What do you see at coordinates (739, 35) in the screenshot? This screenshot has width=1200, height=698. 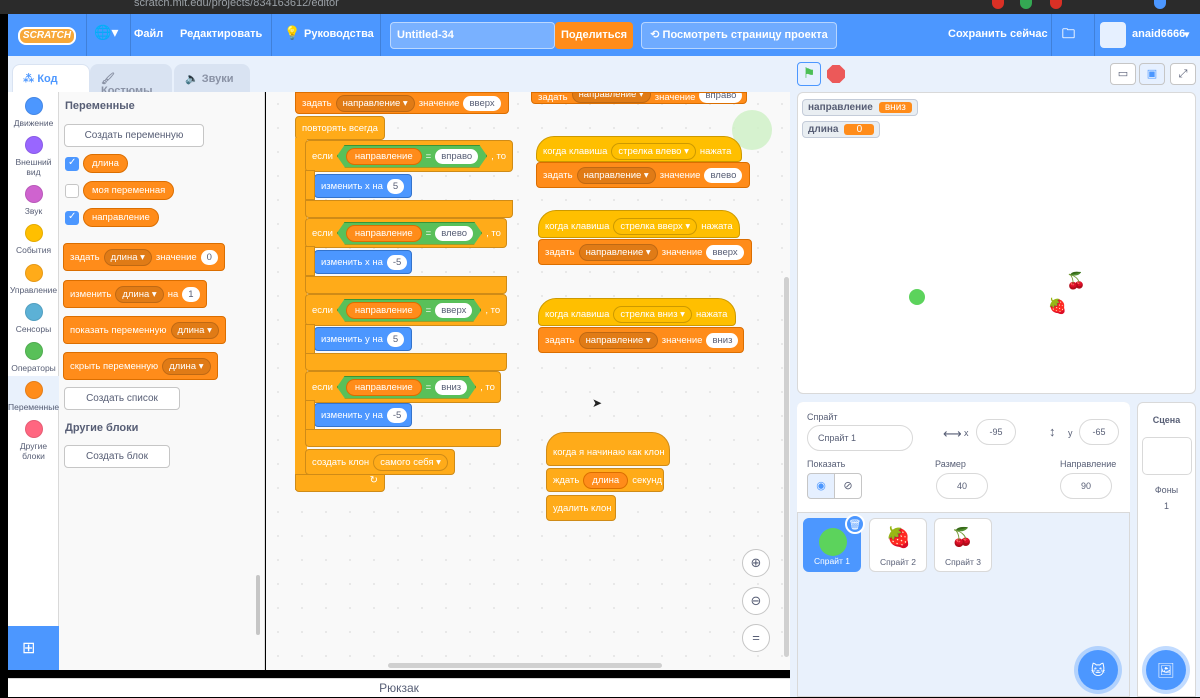 I see `see-project-page-button: ⟲ Посмотреть страницу проекта` at bounding box center [739, 35].